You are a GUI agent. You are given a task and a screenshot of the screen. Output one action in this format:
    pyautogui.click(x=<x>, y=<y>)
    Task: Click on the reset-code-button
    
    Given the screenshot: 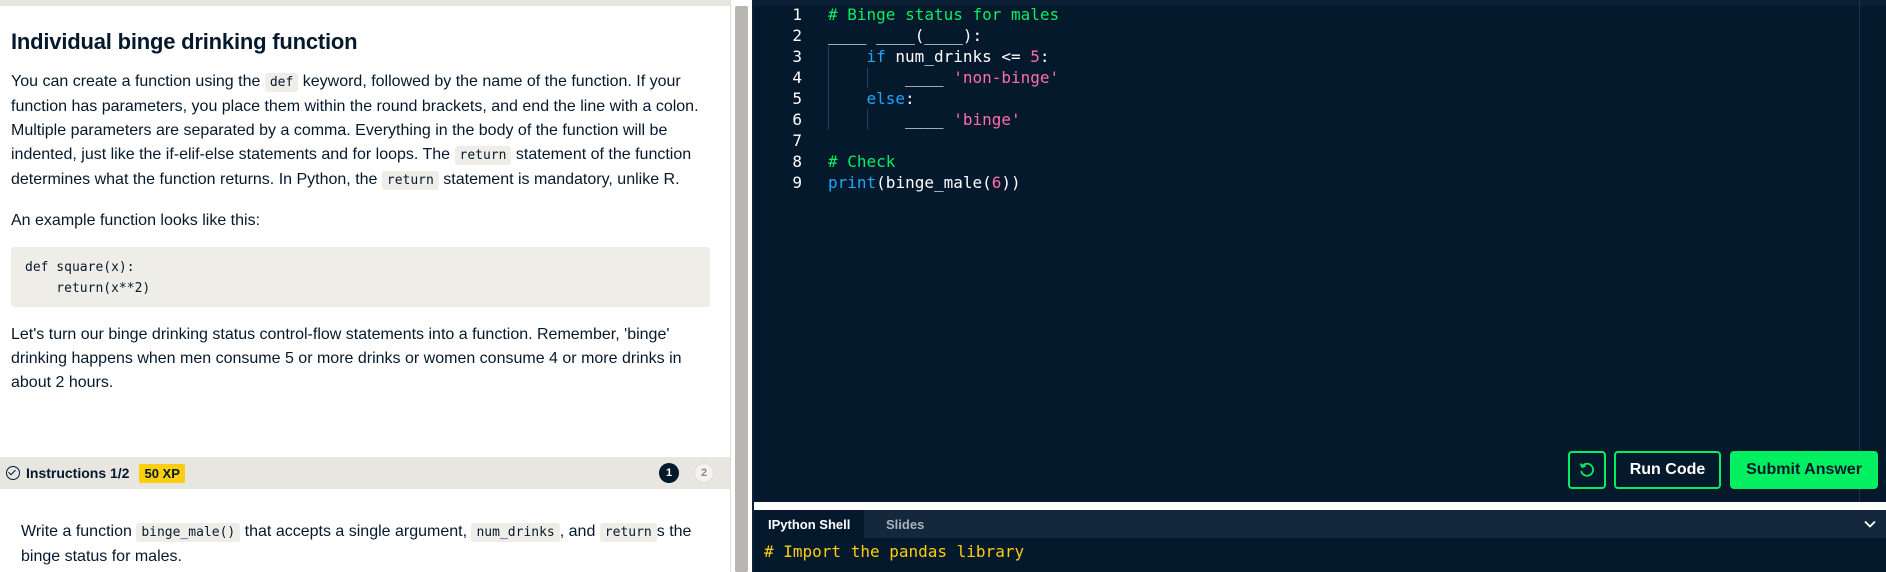 What is the action you would take?
    pyautogui.click(x=1587, y=470)
    